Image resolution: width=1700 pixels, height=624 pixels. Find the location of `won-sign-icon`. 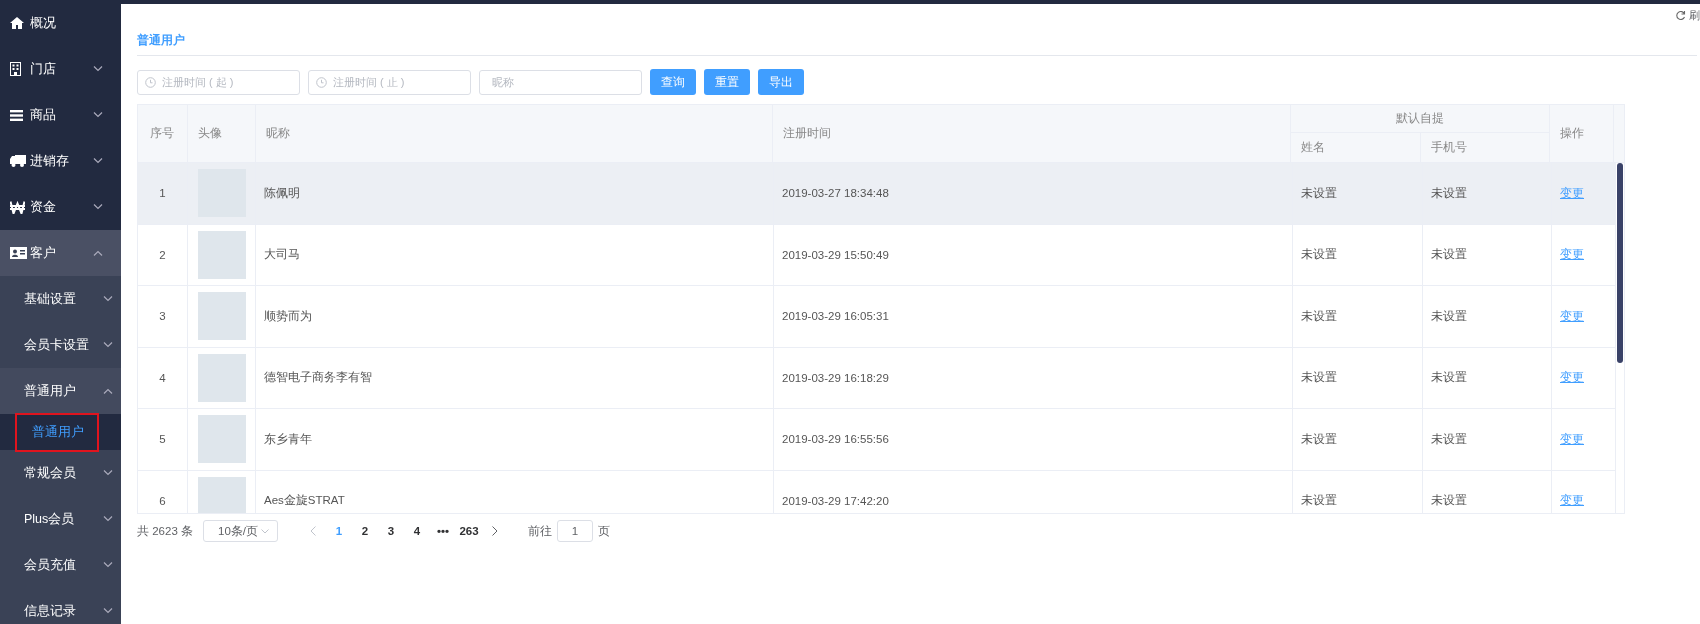

won-sign-icon is located at coordinates (17, 207).